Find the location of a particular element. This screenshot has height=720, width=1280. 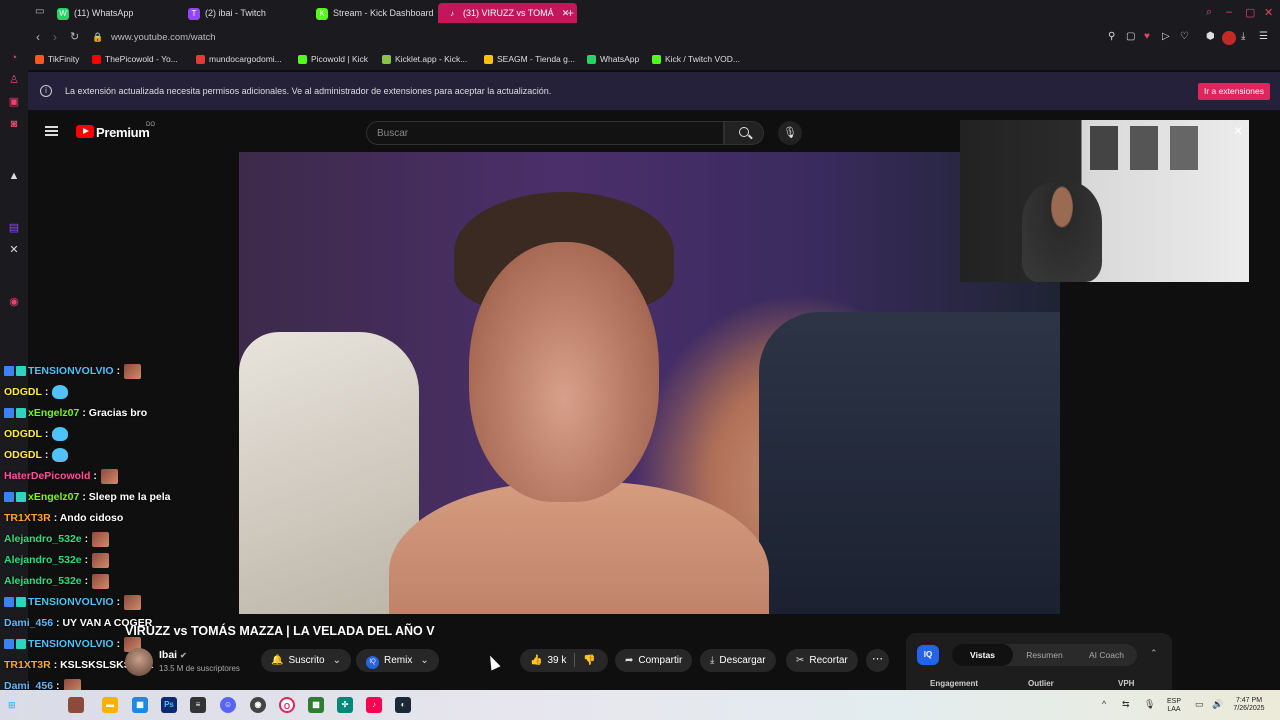

clip-button: ✂ Recortar is located at coordinates (822, 660).